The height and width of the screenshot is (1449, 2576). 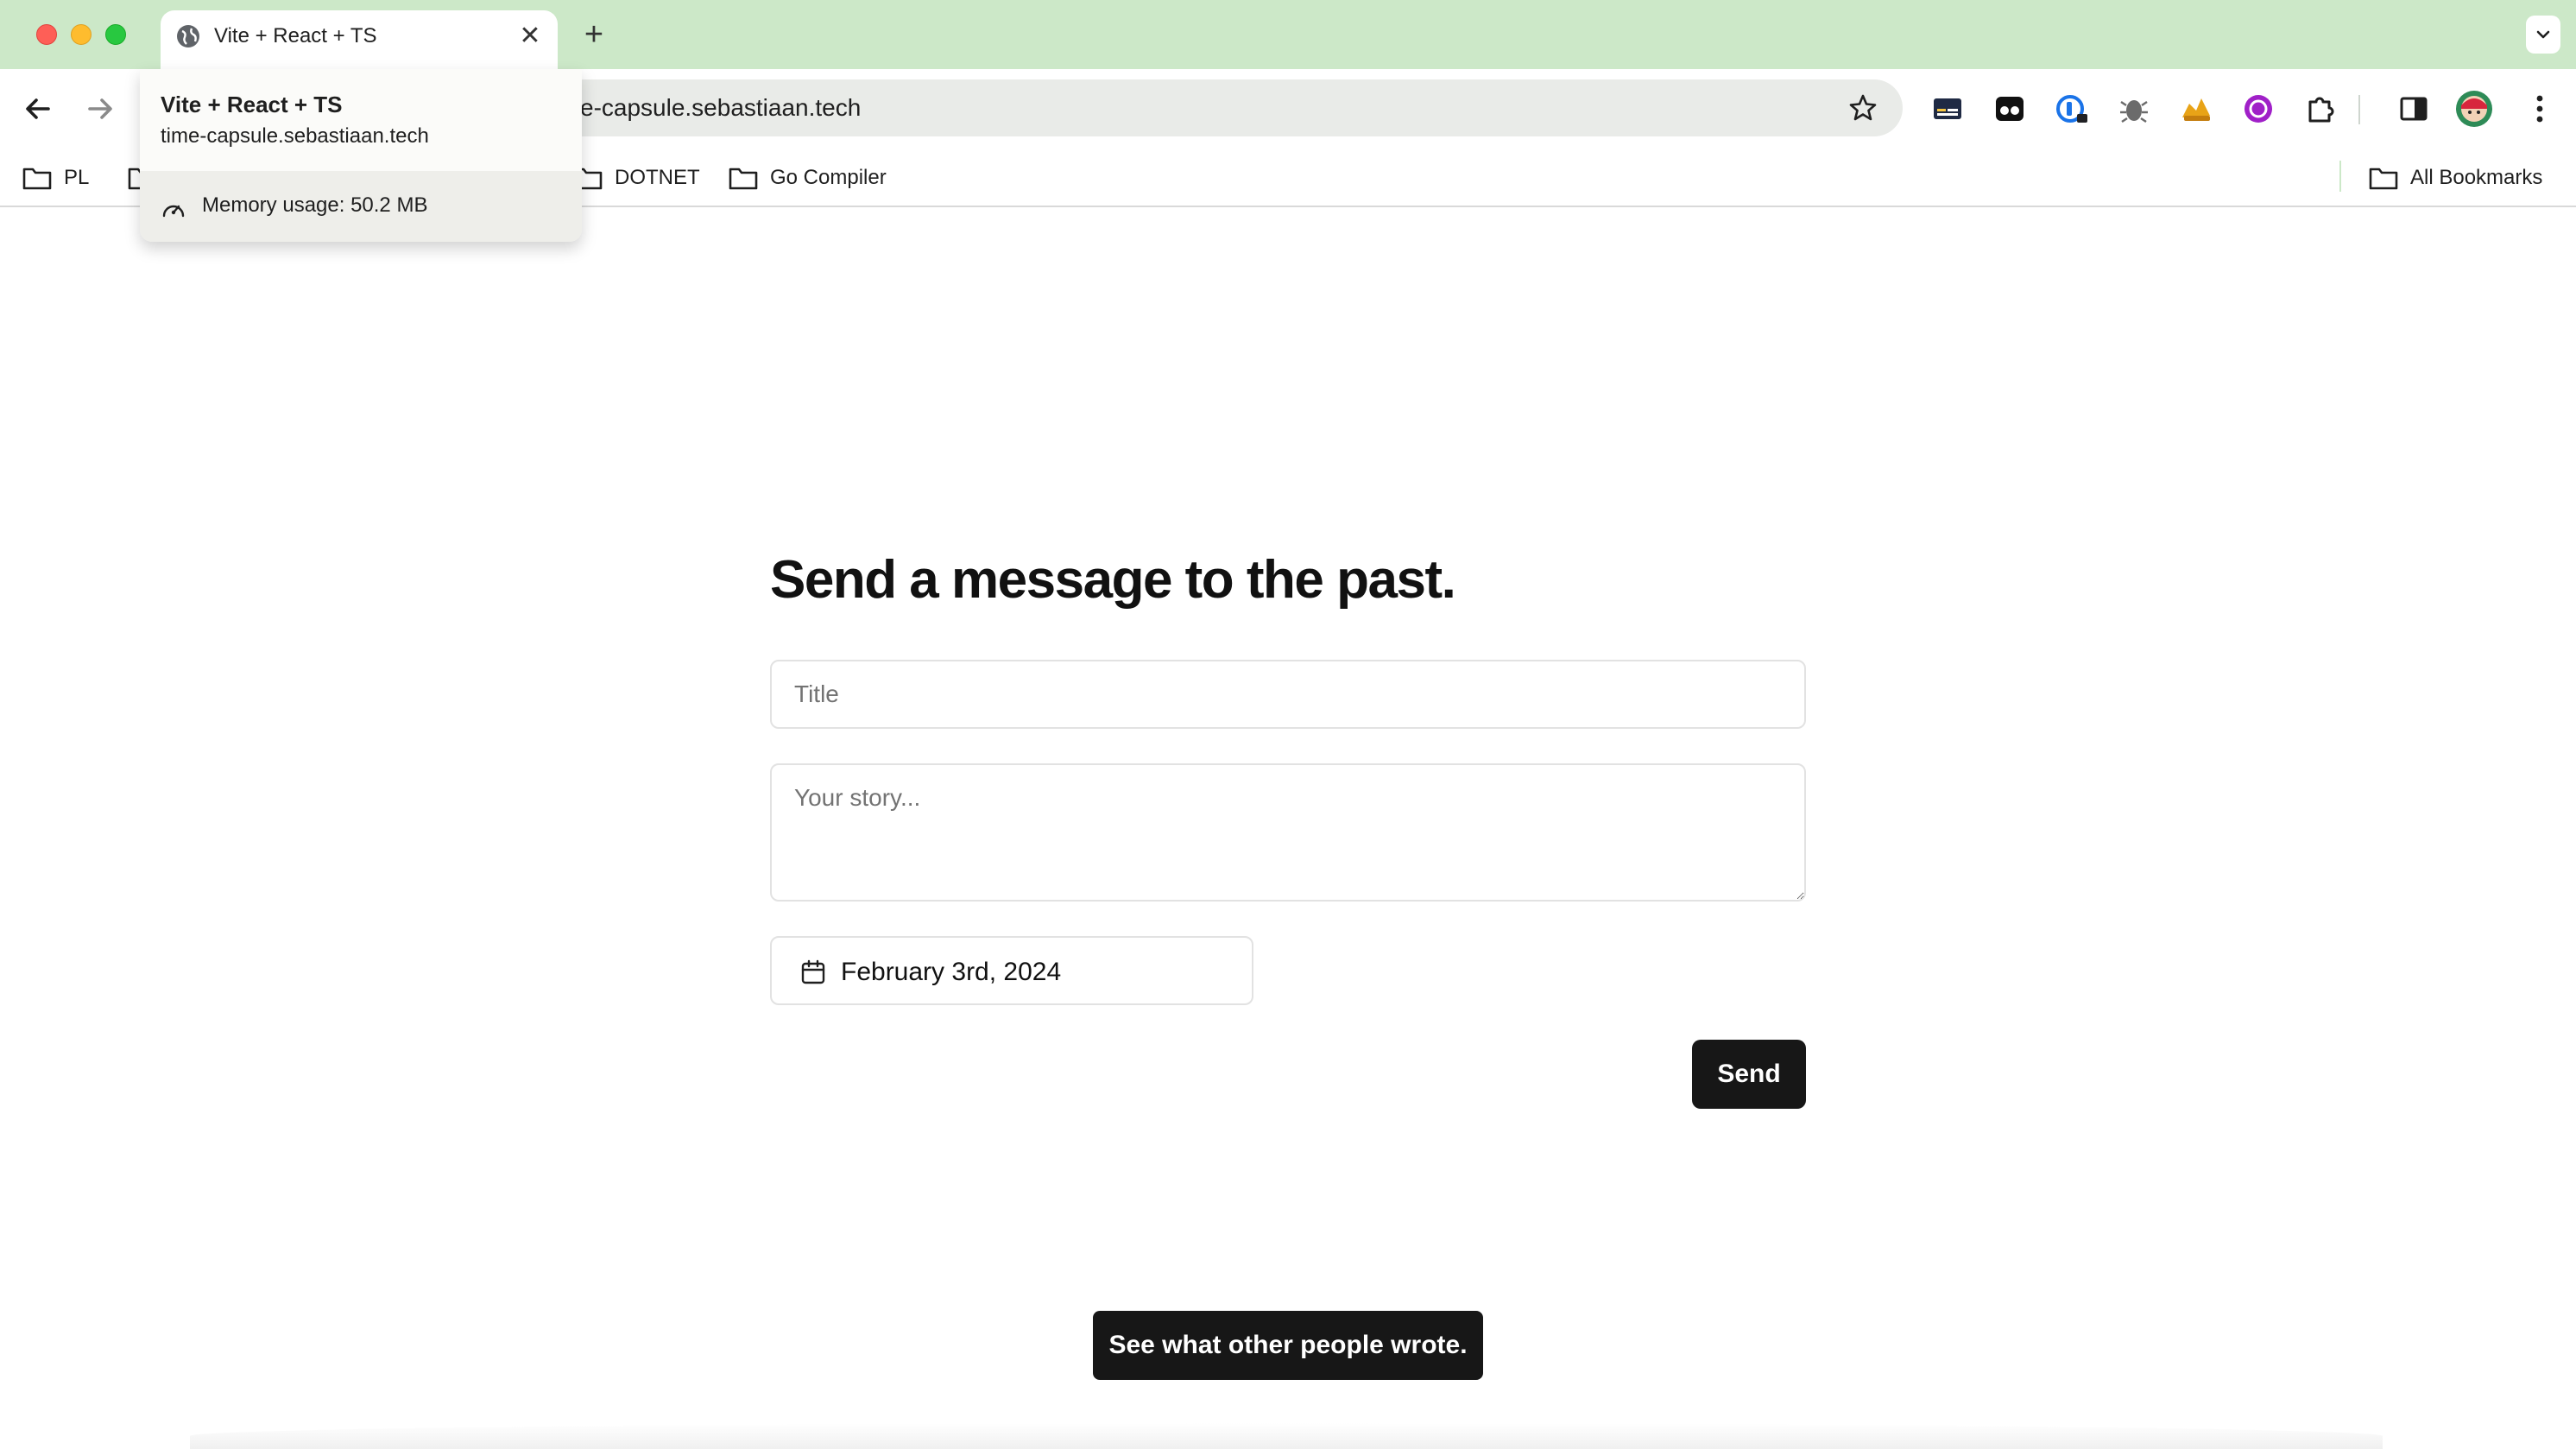 I want to click on tab-close-icon: ✕, so click(x=530, y=36).